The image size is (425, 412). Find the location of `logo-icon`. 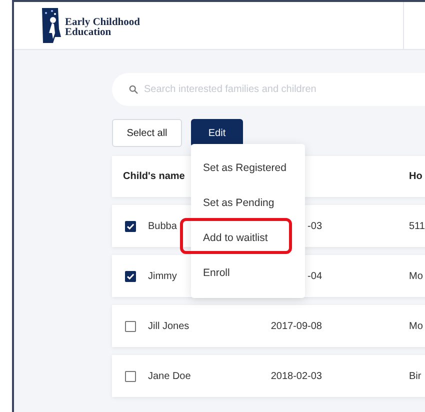

logo-icon is located at coordinates (51, 25).